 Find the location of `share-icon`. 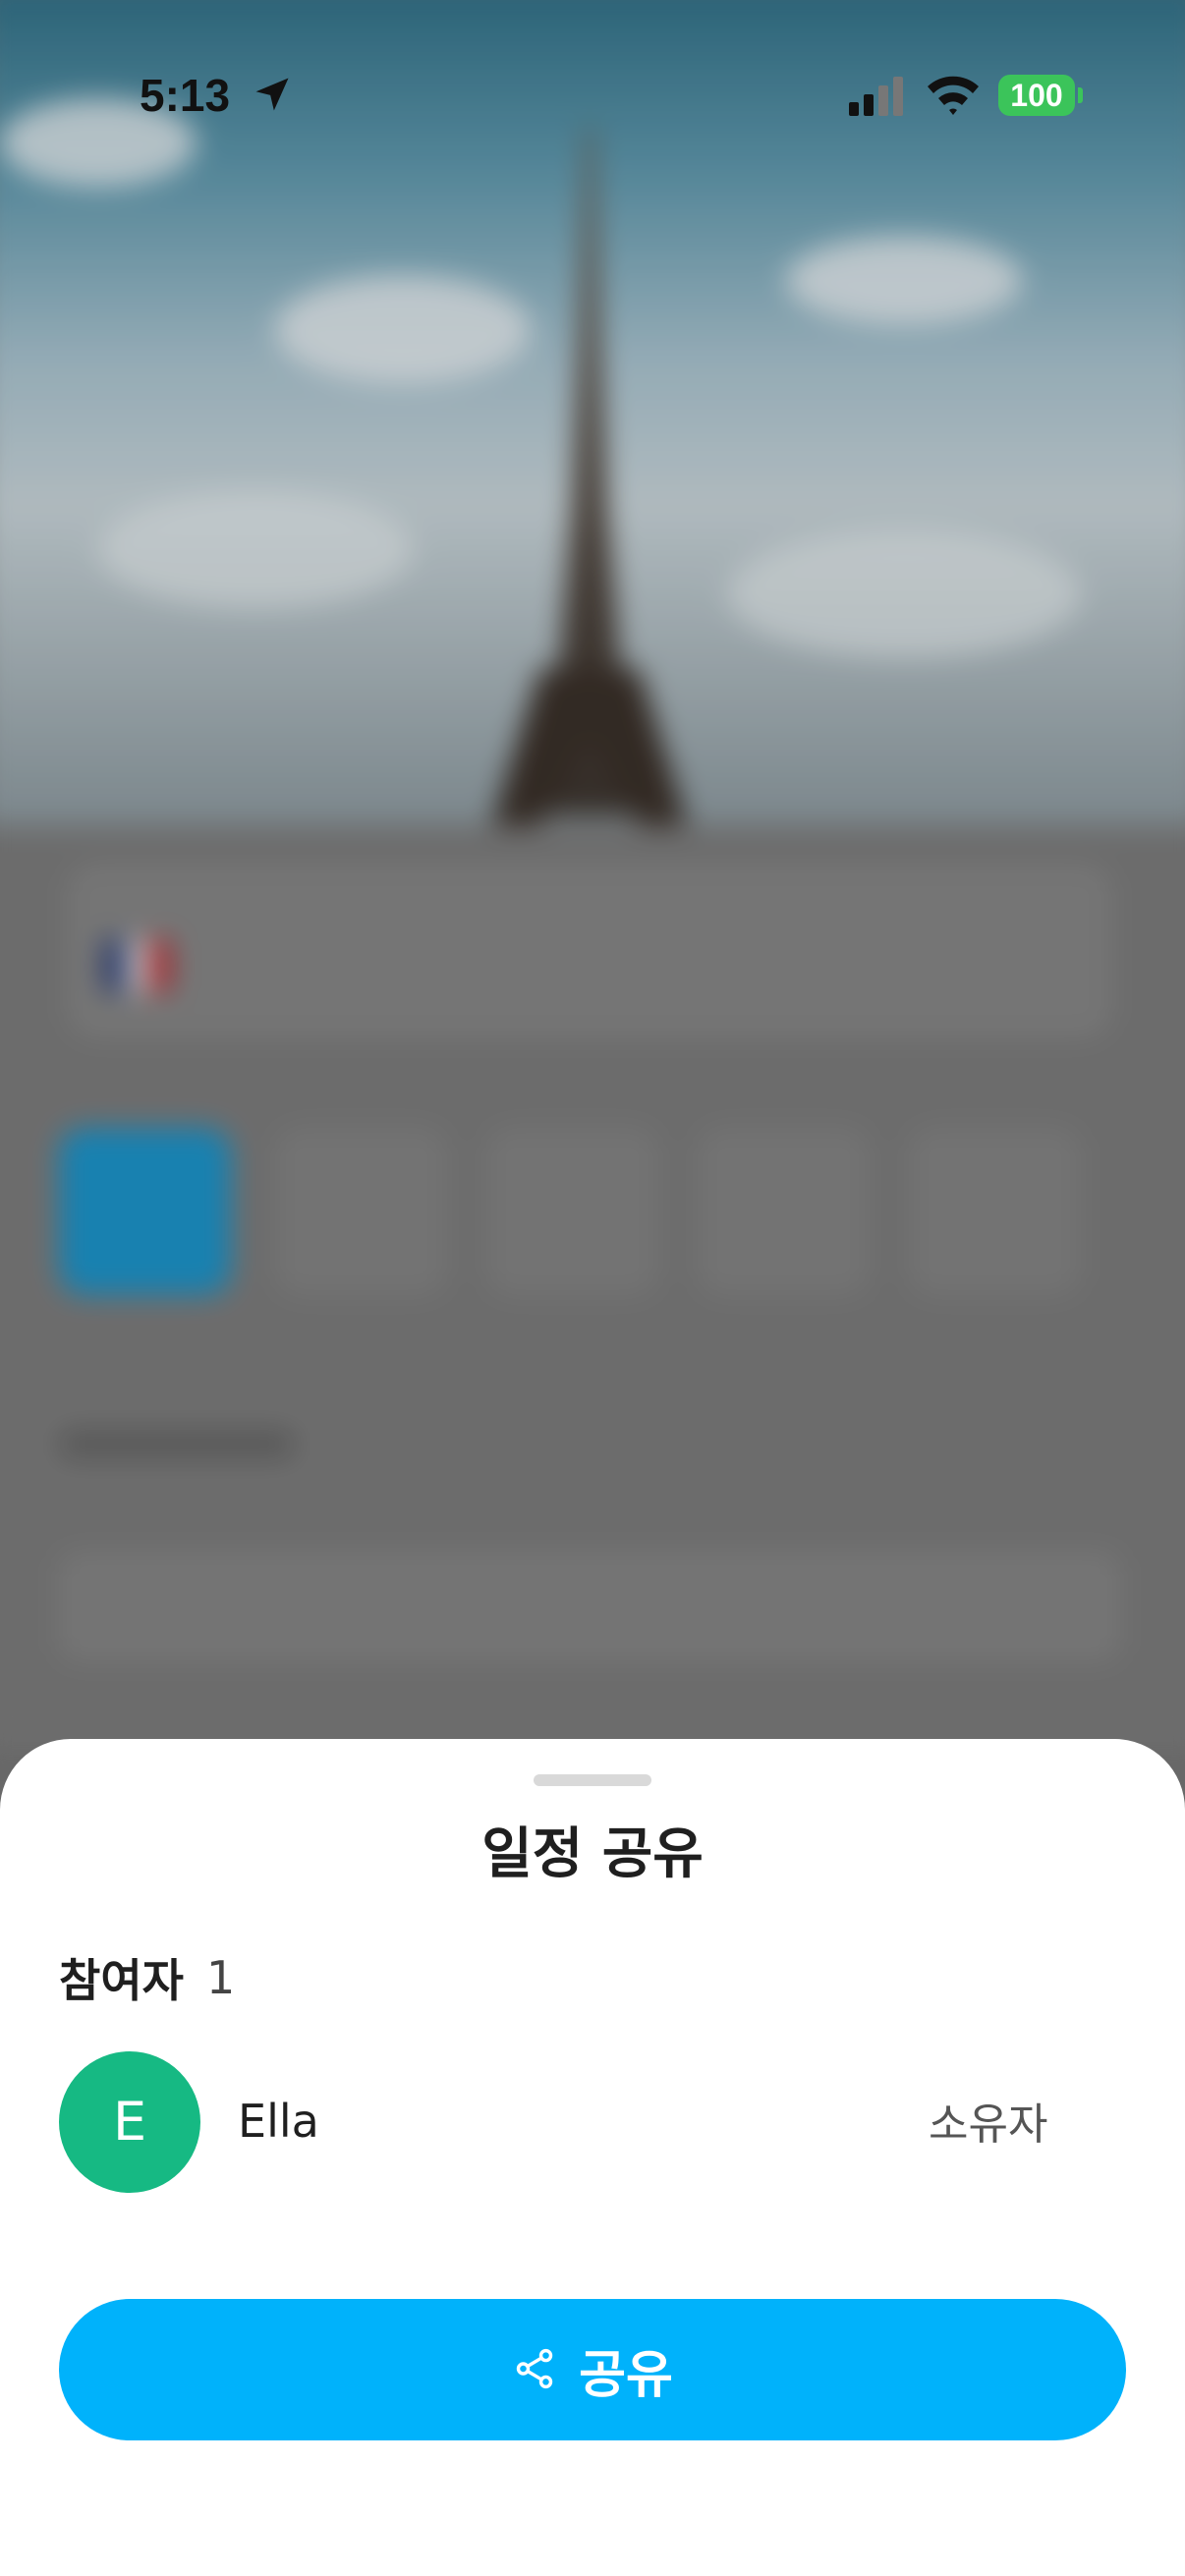

share-icon is located at coordinates (534, 2370).